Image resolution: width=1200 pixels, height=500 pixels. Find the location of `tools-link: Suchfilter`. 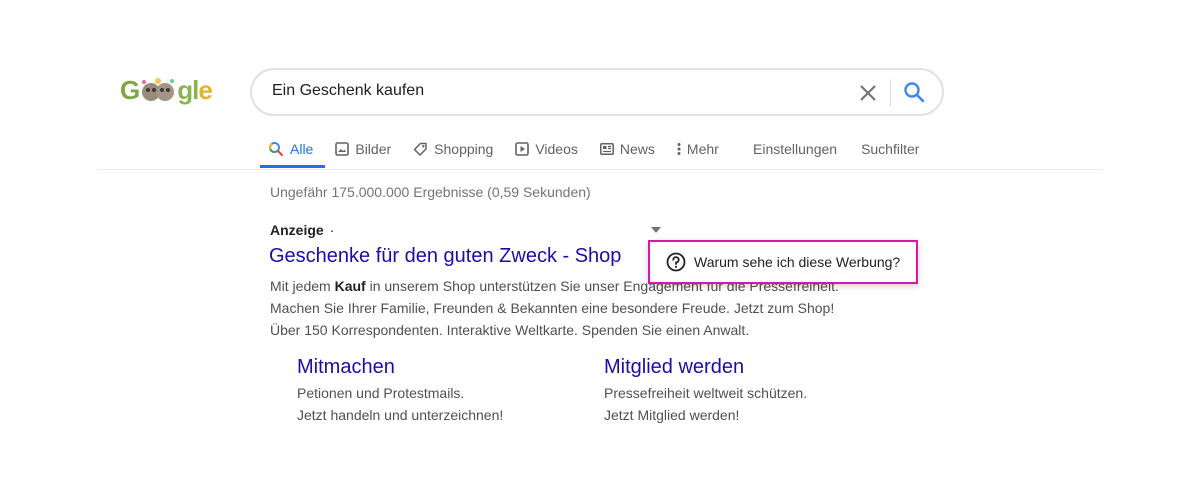

tools-link: Suchfilter is located at coordinates (890, 149).